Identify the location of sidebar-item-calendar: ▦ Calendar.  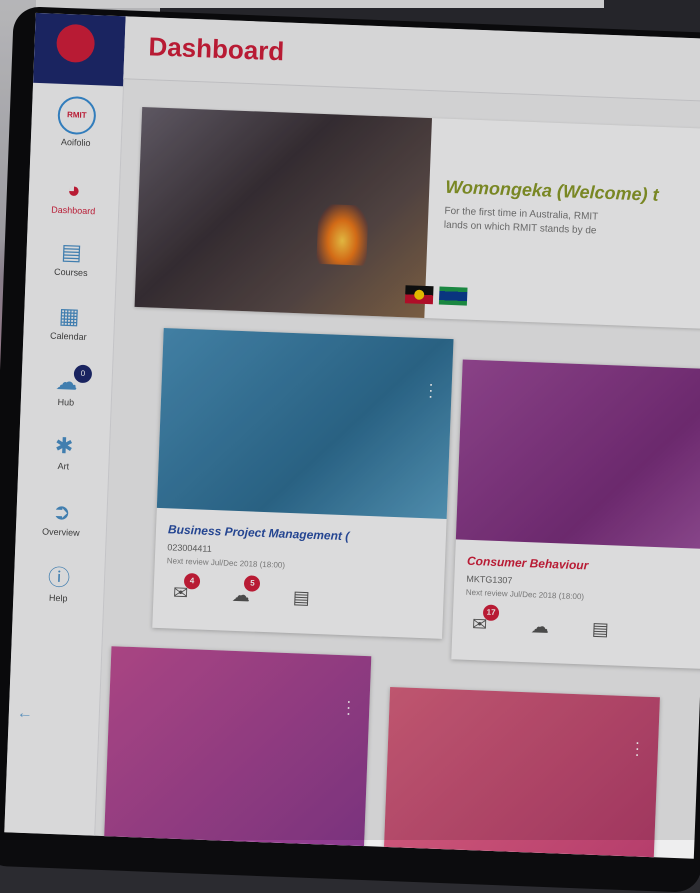
(68, 323).